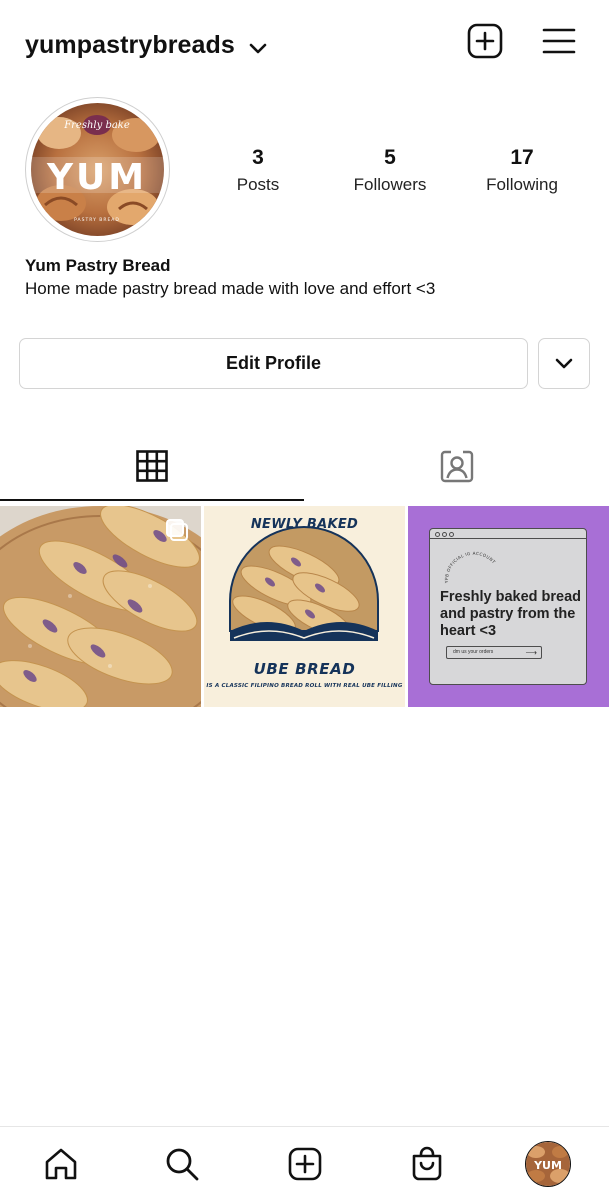 The height and width of the screenshot is (1200, 609). What do you see at coordinates (304, 669) in the screenshot?
I see `post-2-title: UBE BREAD` at bounding box center [304, 669].